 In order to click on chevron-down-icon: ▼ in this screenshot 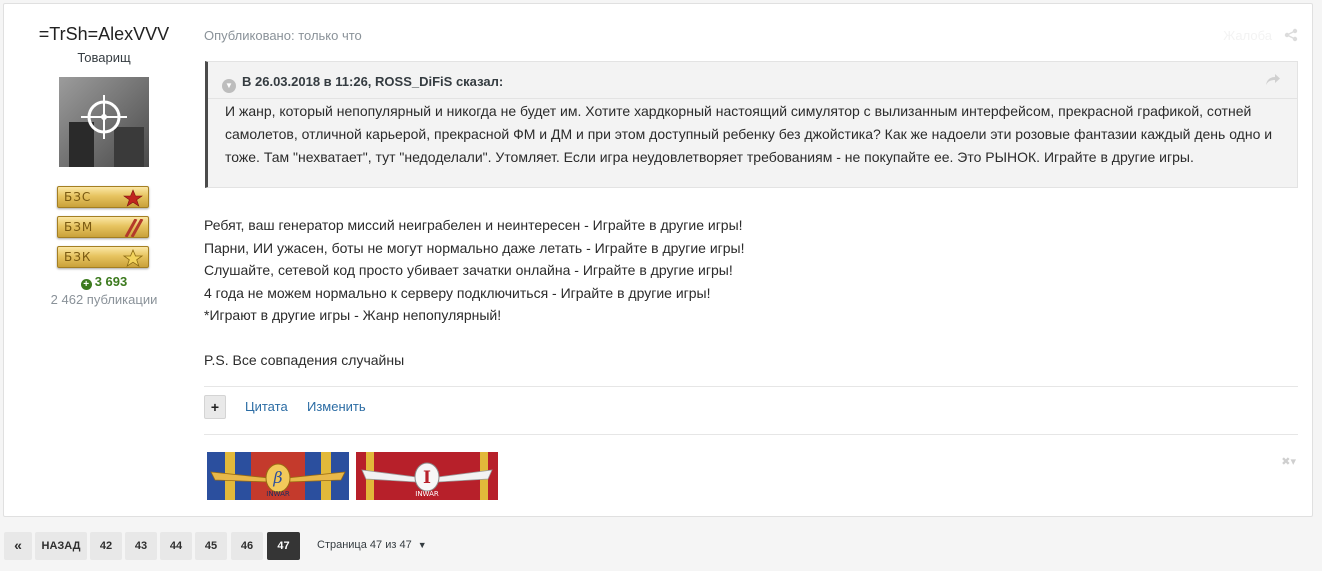, I will do `click(422, 545)`.